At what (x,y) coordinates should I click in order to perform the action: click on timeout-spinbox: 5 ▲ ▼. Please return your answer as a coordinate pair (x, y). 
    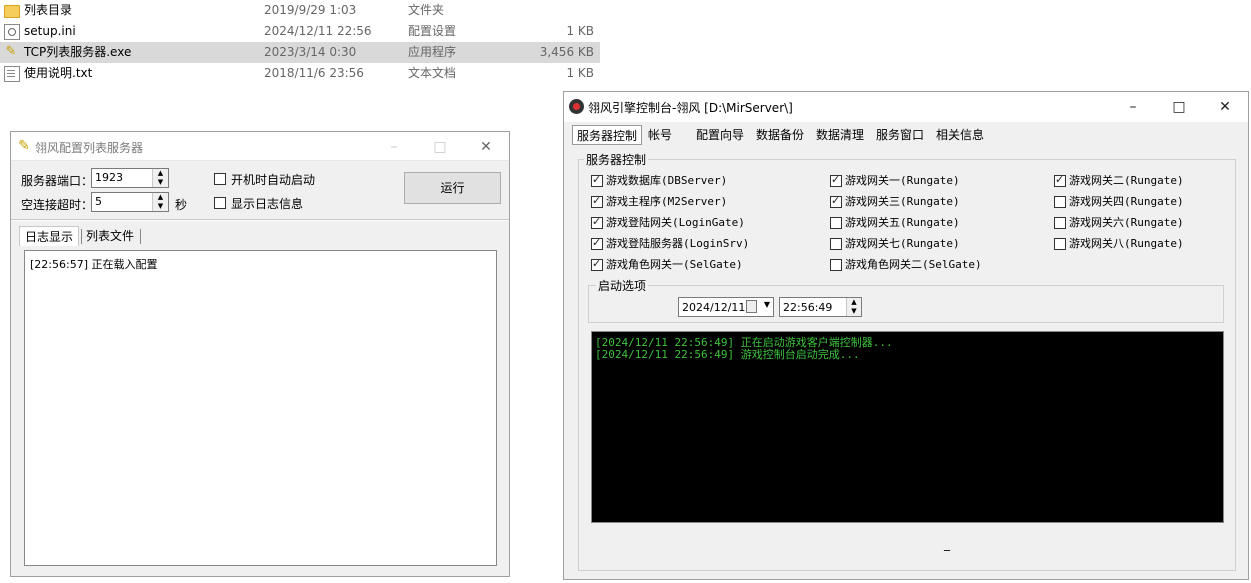
    Looking at the image, I should click on (130, 202).